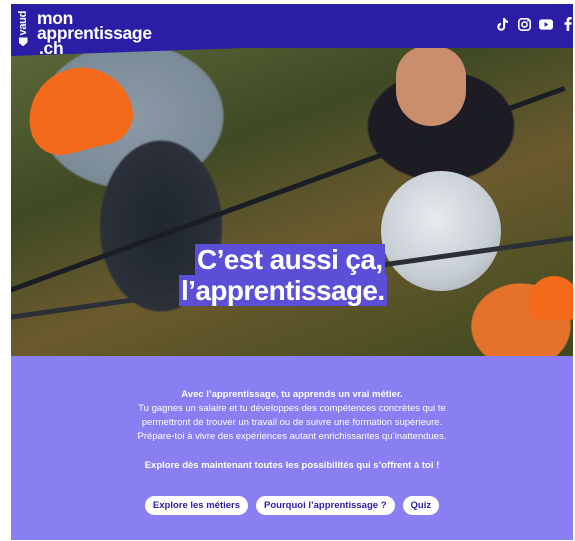 The height and width of the screenshot is (541, 575). Describe the element at coordinates (283, 290) in the screenshot. I see `headline-line-2: l’apprentissage.` at that location.